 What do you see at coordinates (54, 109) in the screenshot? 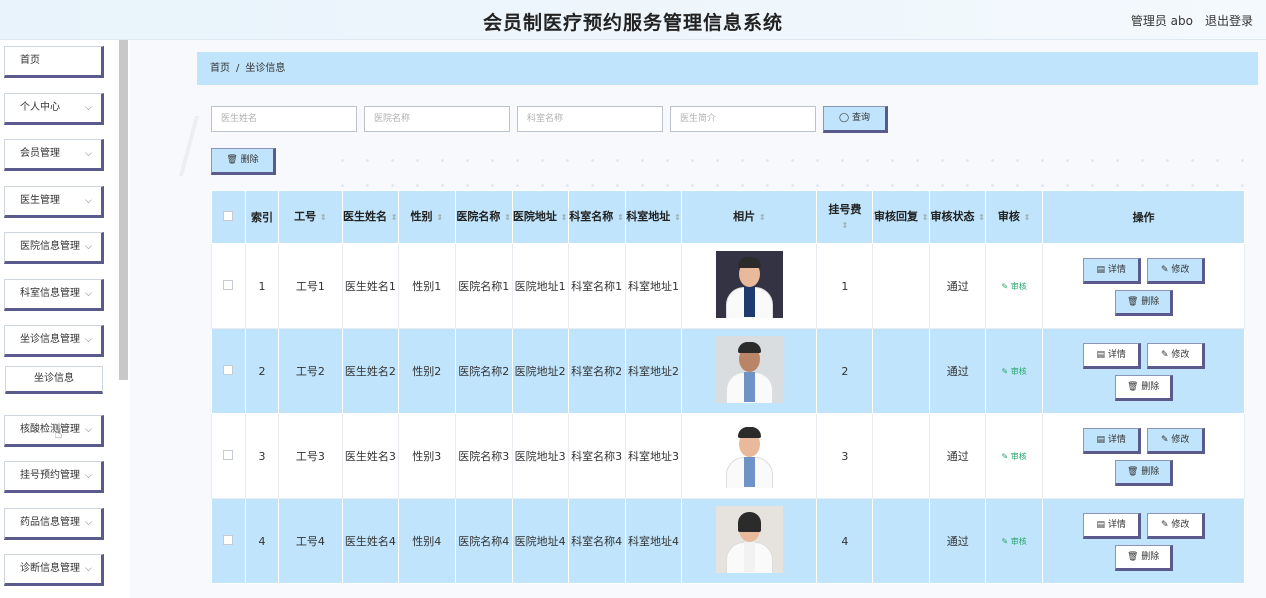
I see `sidebar-item-personal: 个人中心 ⌵` at bounding box center [54, 109].